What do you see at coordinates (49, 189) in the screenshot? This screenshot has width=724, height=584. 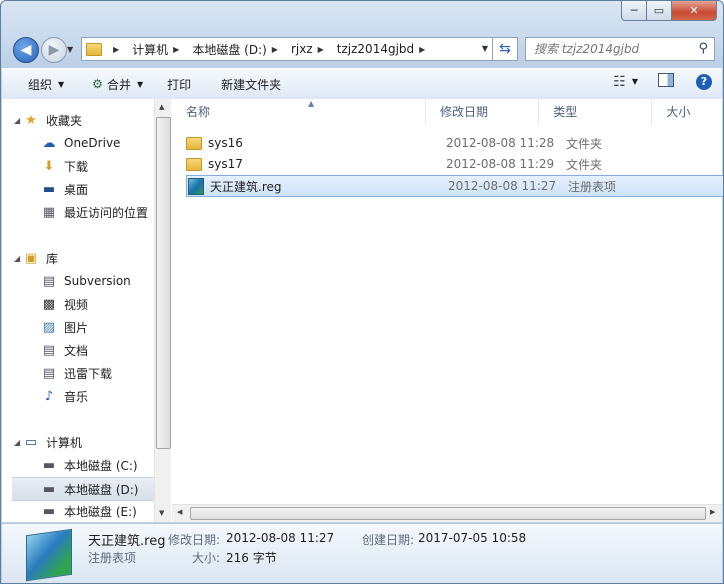 I see `desktop-icon: ▬` at bounding box center [49, 189].